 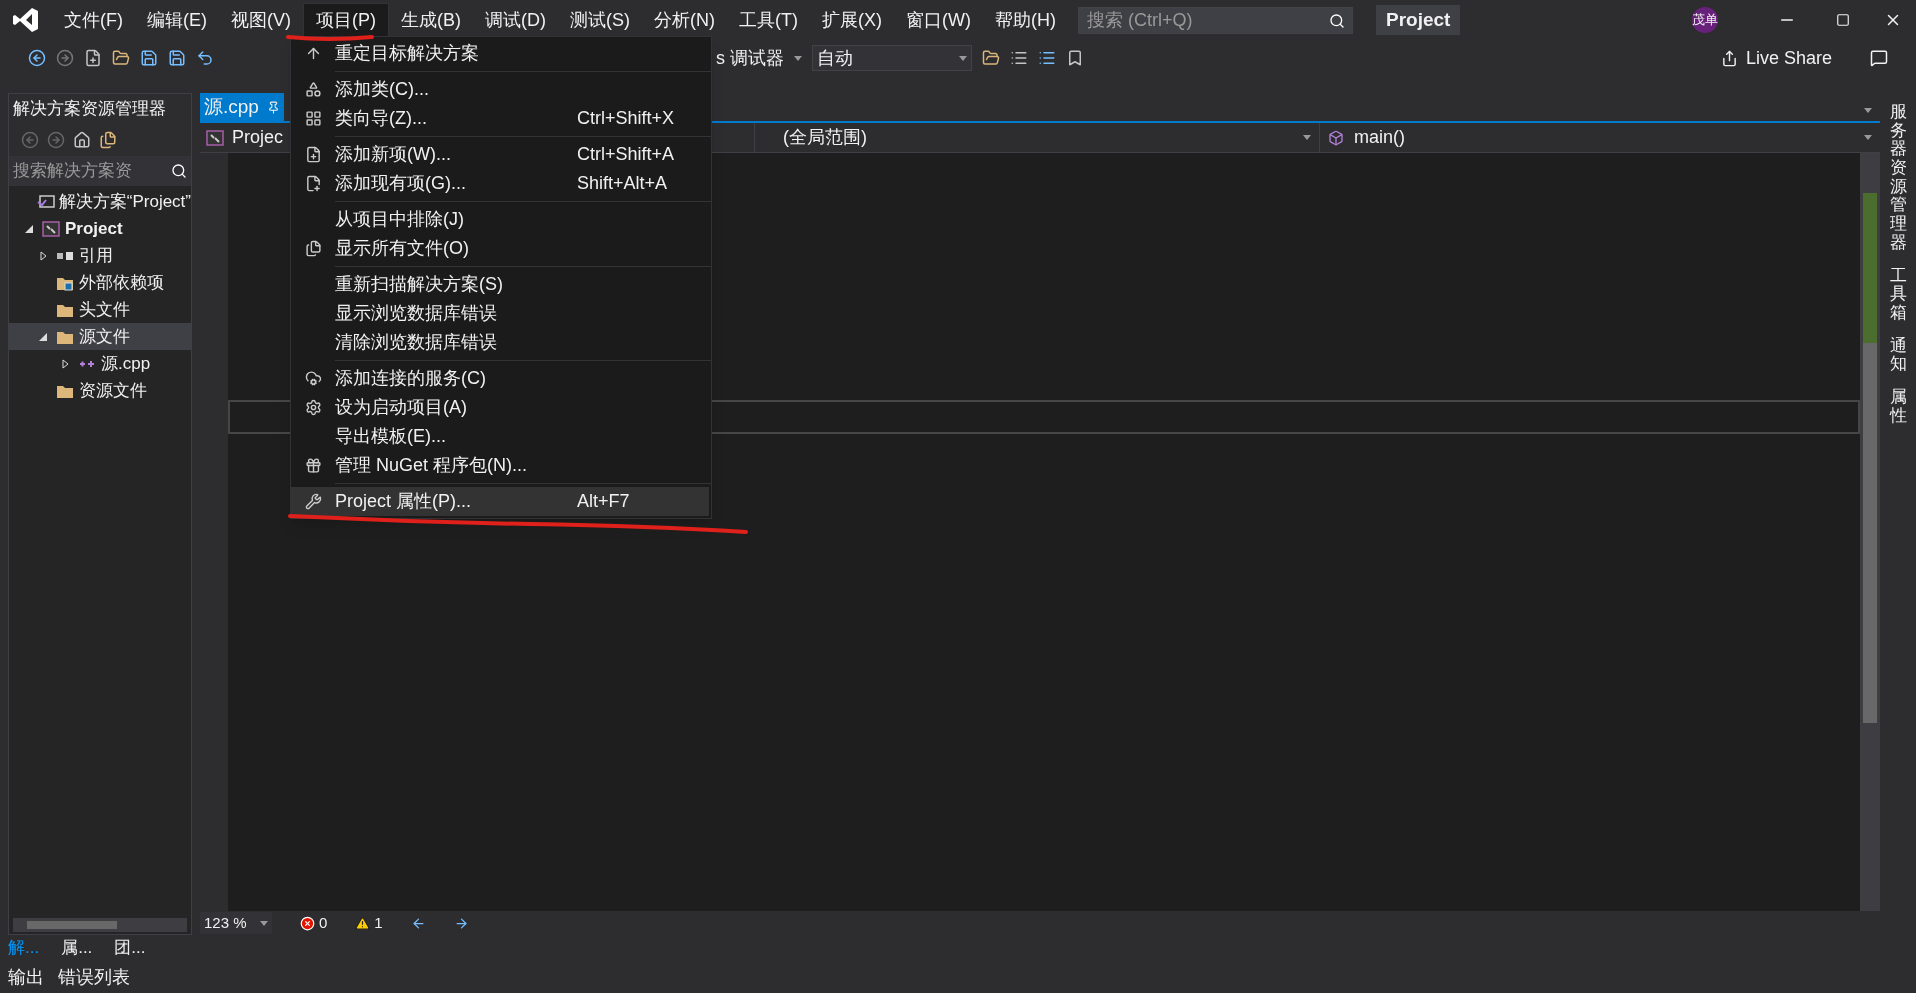 What do you see at coordinates (100, 309) in the screenshot?
I see `tree-item: 头文件` at bounding box center [100, 309].